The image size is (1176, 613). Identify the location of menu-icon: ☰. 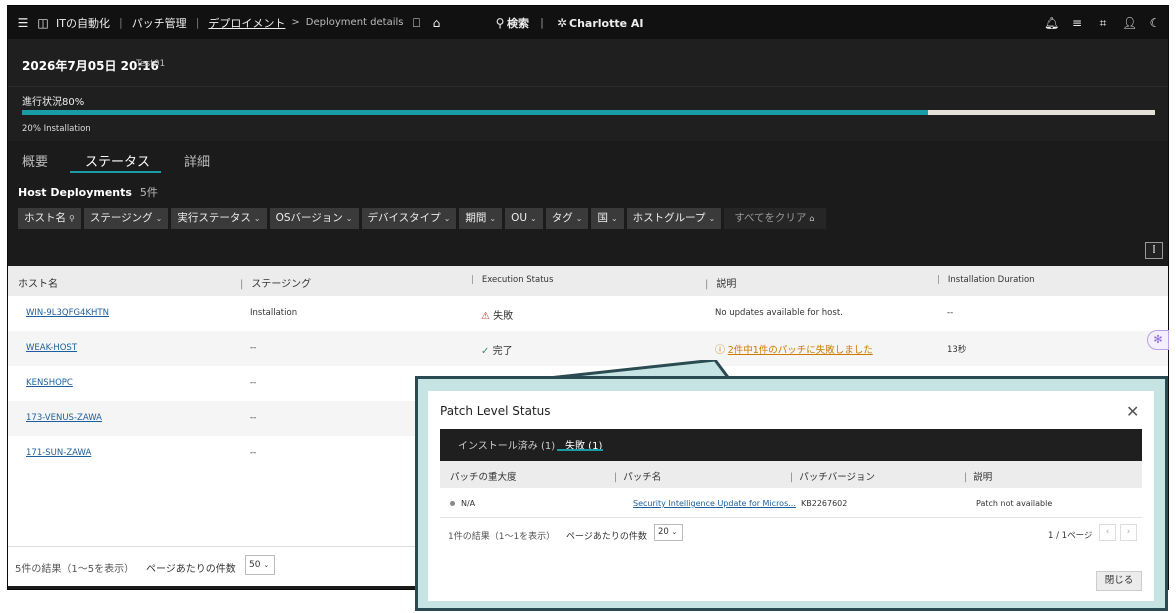
(23, 23).